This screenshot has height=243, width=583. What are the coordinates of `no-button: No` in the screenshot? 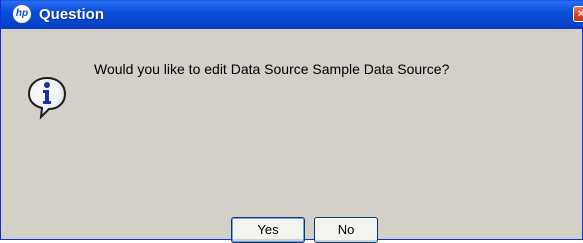 It's located at (346, 230).